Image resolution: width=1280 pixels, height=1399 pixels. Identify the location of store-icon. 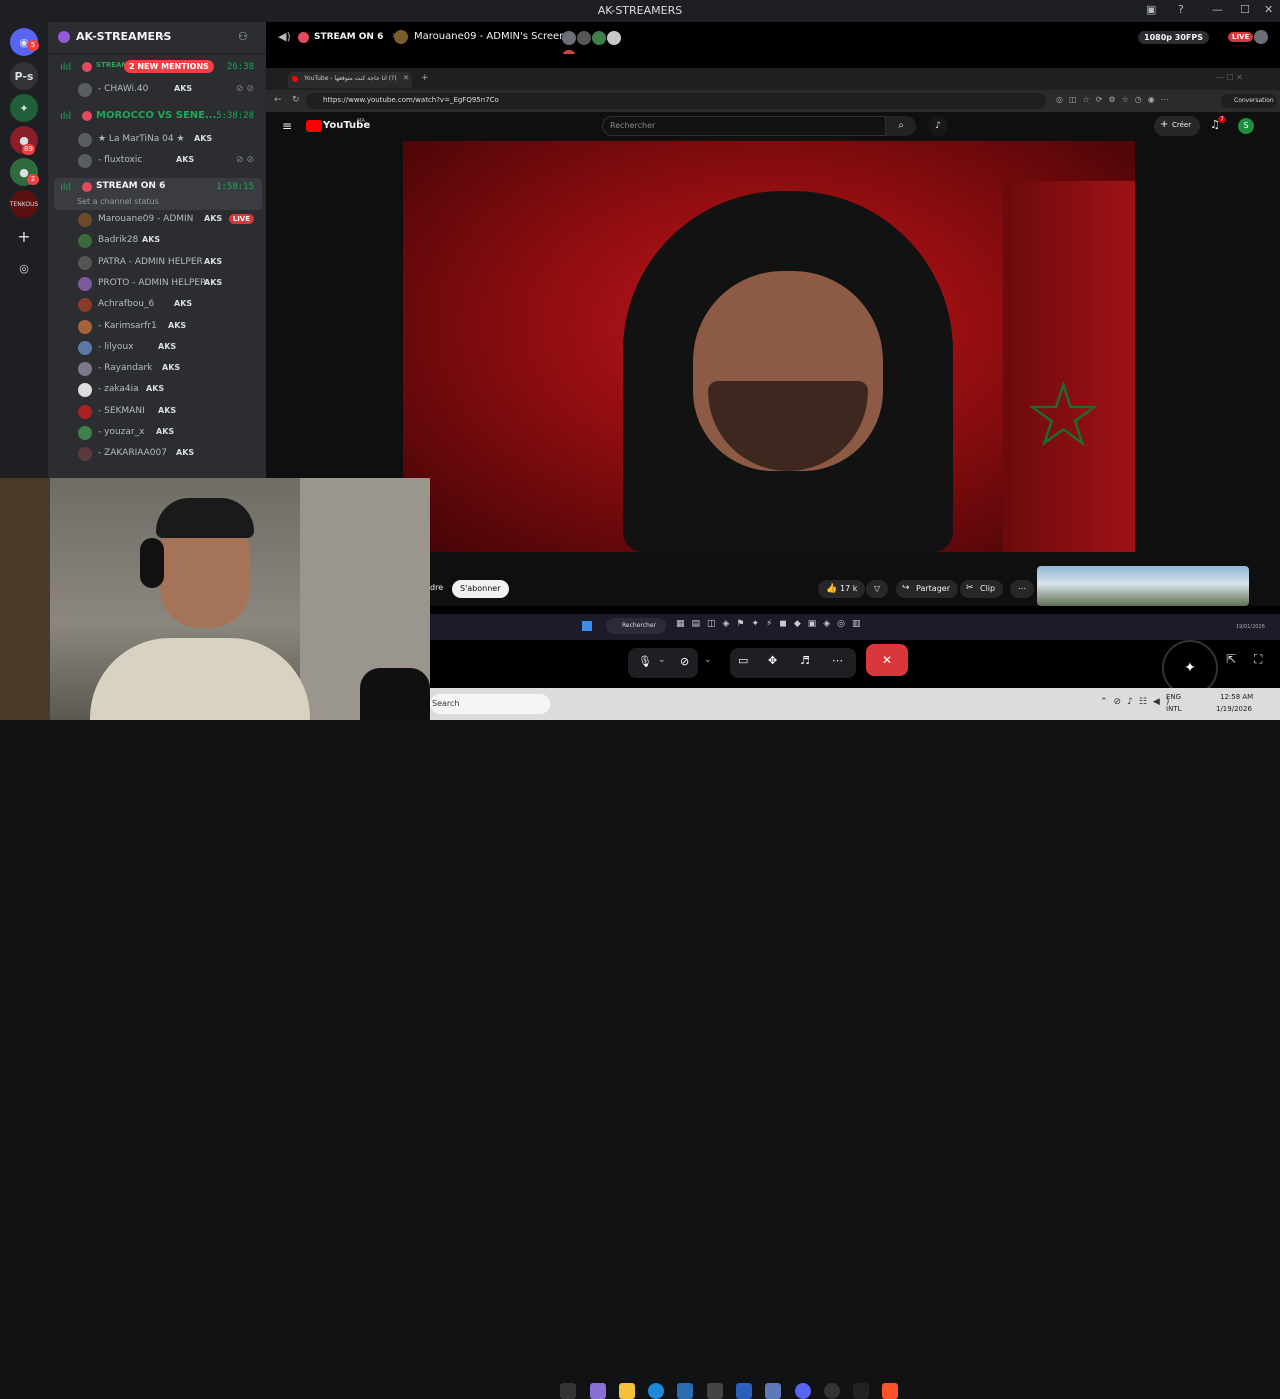
(685, 1391).